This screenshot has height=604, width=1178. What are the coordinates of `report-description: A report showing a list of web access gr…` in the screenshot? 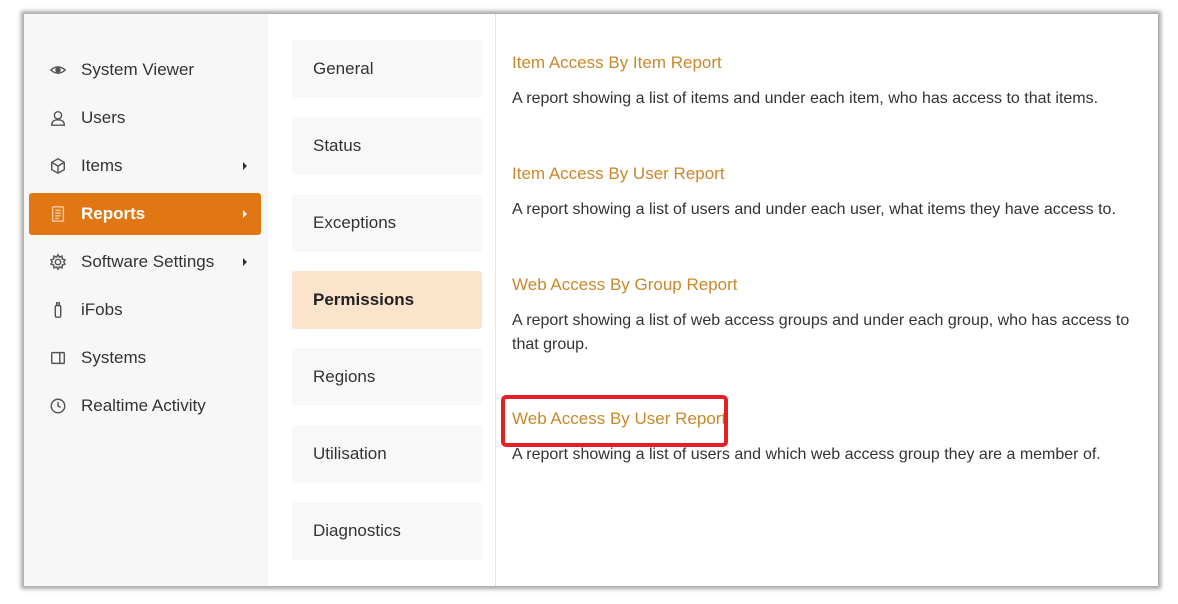 It's located at (821, 332).